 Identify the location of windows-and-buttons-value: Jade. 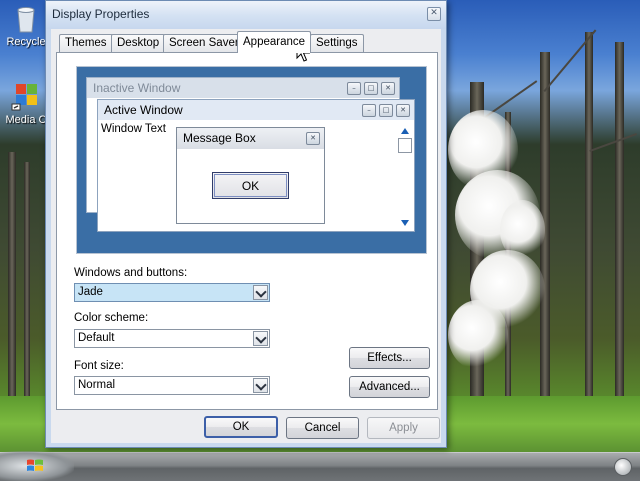
(90, 292).